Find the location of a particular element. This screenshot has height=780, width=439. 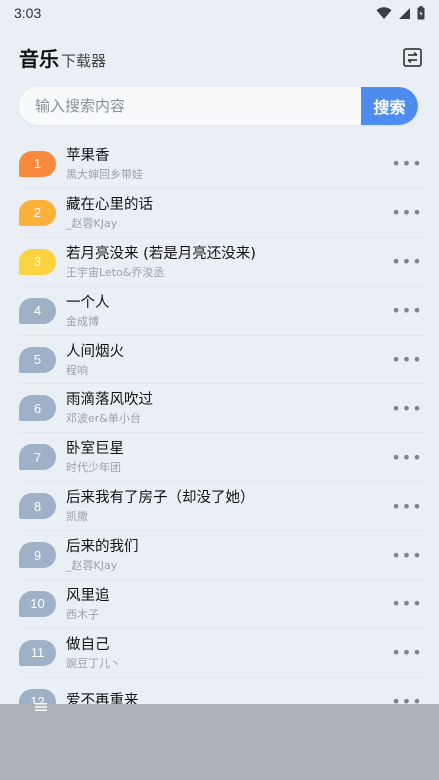

status-icons is located at coordinates (400, 13).